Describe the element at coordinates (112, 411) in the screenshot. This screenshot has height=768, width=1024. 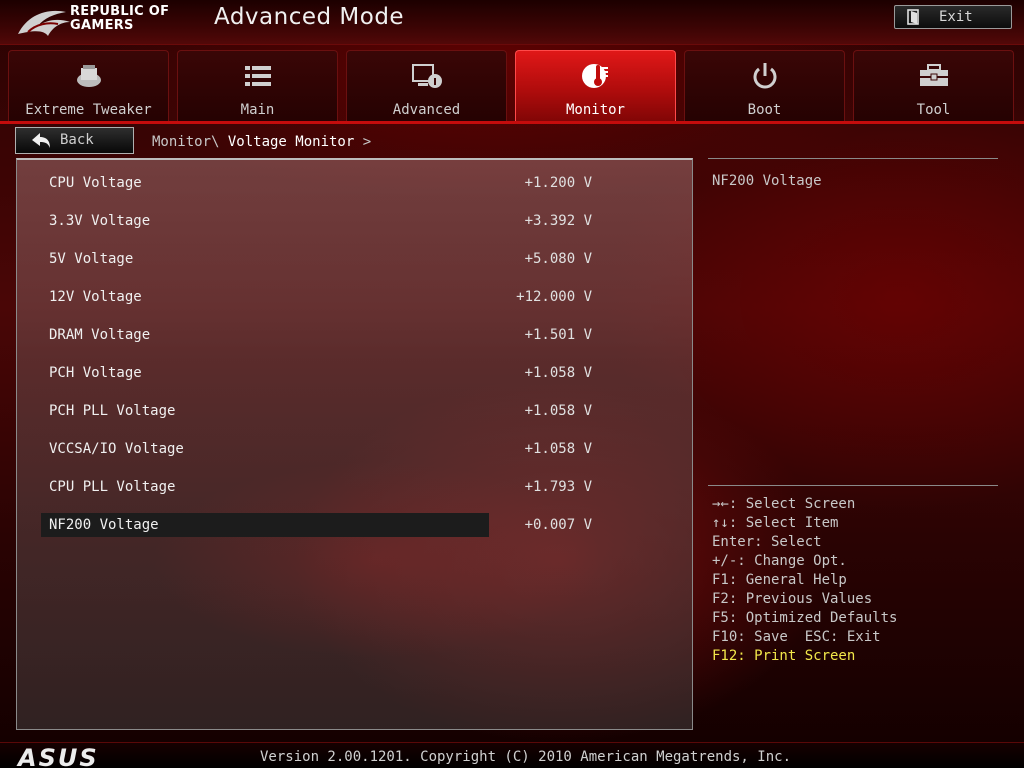
I see `voltage-name: PCH PLL Voltage` at that location.